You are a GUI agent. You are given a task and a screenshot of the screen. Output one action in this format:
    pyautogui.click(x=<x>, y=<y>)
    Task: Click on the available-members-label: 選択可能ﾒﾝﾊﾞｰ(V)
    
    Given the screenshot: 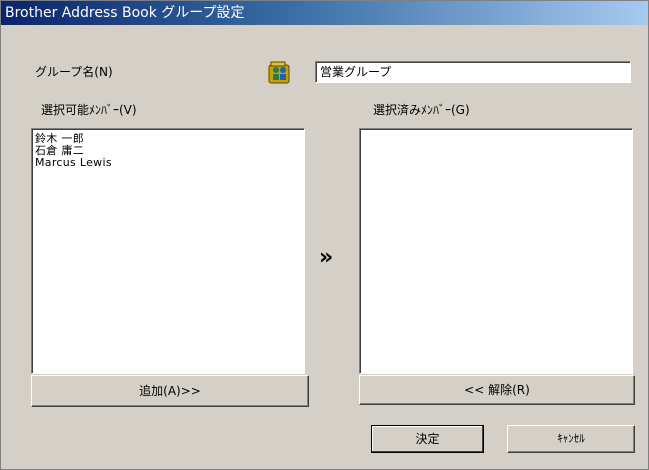 What is the action you would take?
    pyautogui.click(x=89, y=110)
    